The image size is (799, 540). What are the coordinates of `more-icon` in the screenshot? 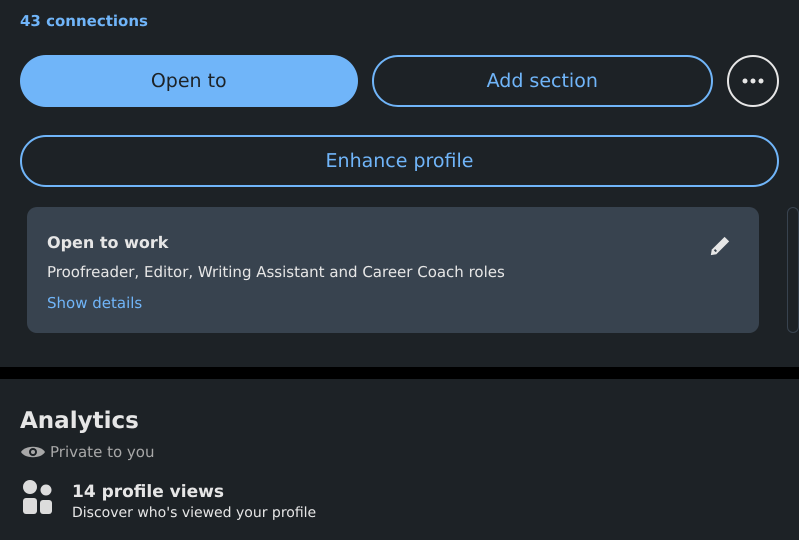 It's located at (753, 81).